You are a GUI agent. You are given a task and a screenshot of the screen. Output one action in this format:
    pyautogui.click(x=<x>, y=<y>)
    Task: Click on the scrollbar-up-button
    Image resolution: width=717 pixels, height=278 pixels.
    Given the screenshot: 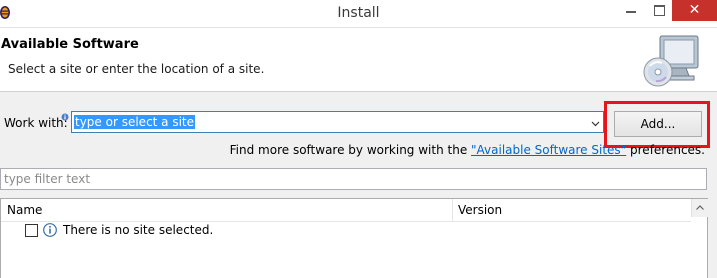 What is the action you would take?
    pyautogui.click(x=699, y=208)
    